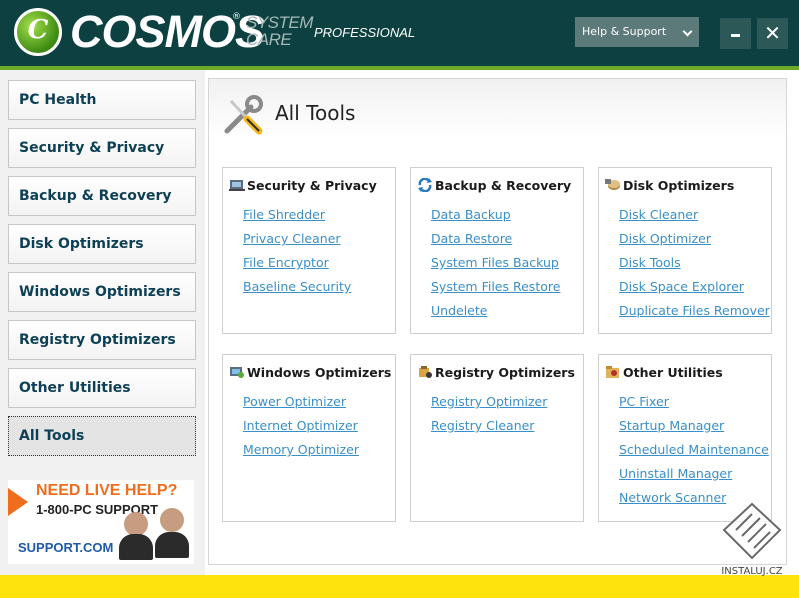 The image size is (799, 598). I want to click on minimize-button, so click(735, 33).